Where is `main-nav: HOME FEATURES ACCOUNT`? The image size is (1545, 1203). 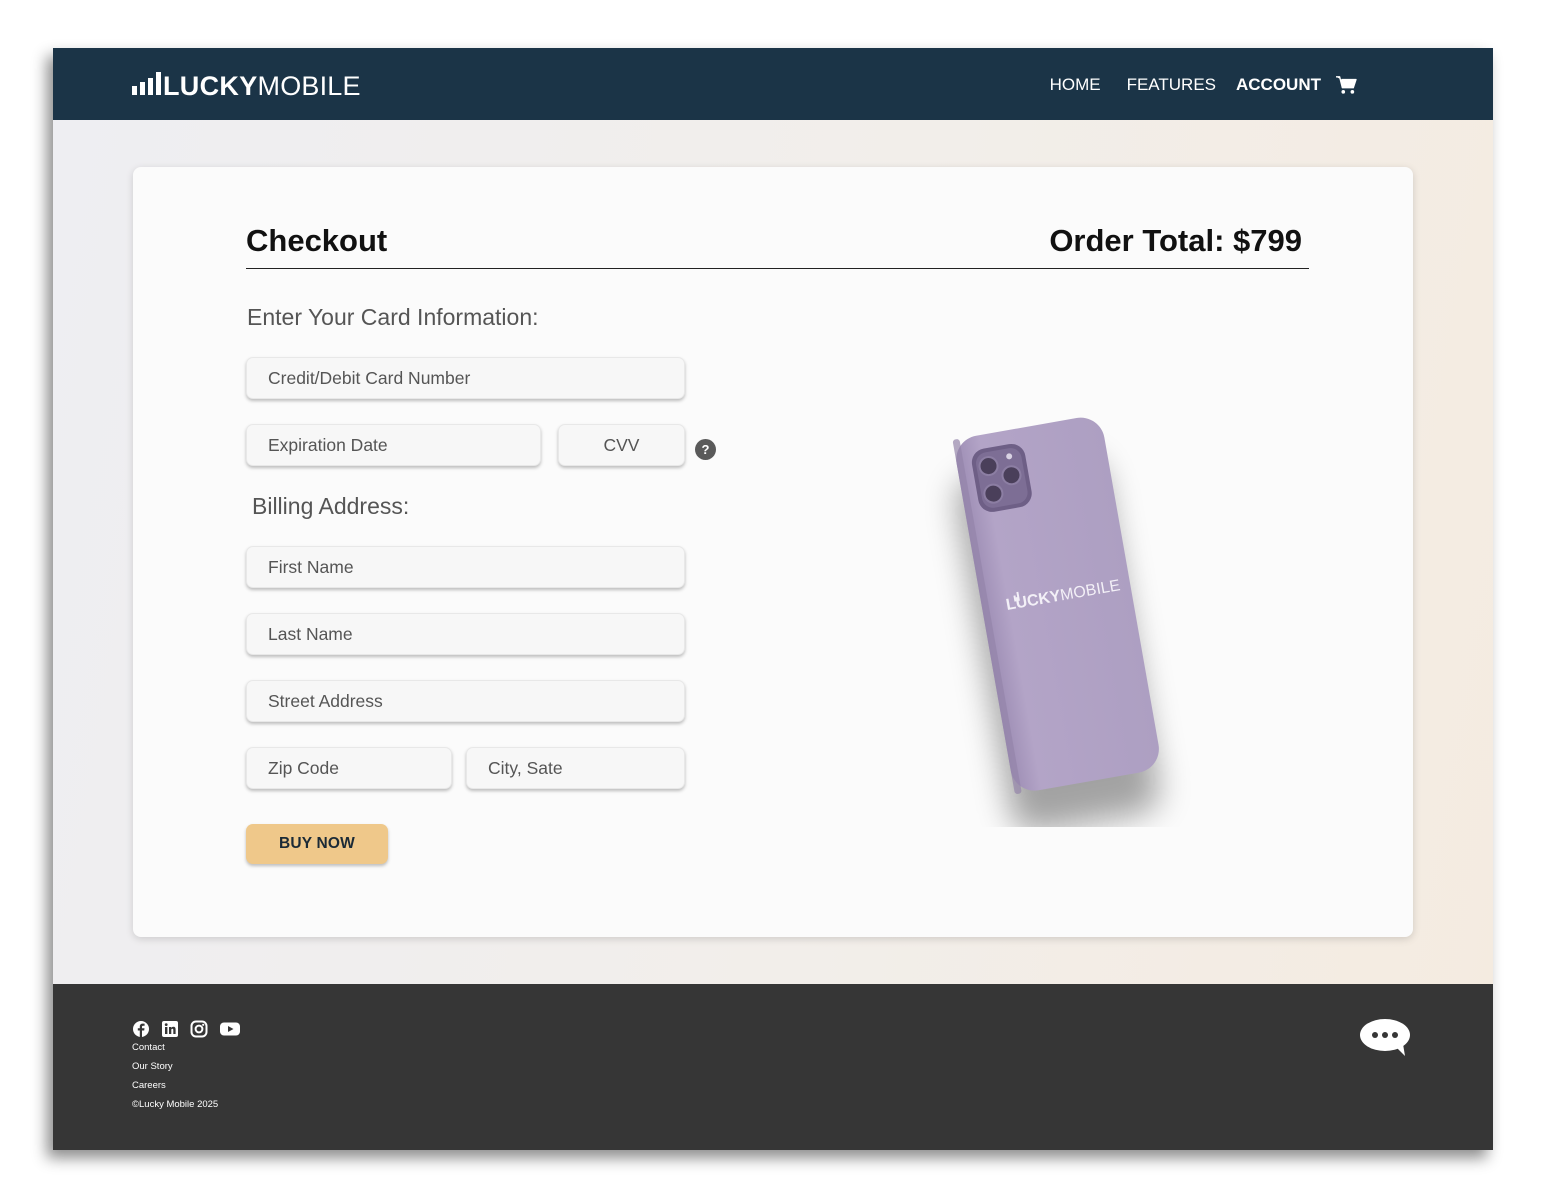 main-nav: HOME FEATURES ACCOUNT is located at coordinates (1203, 85).